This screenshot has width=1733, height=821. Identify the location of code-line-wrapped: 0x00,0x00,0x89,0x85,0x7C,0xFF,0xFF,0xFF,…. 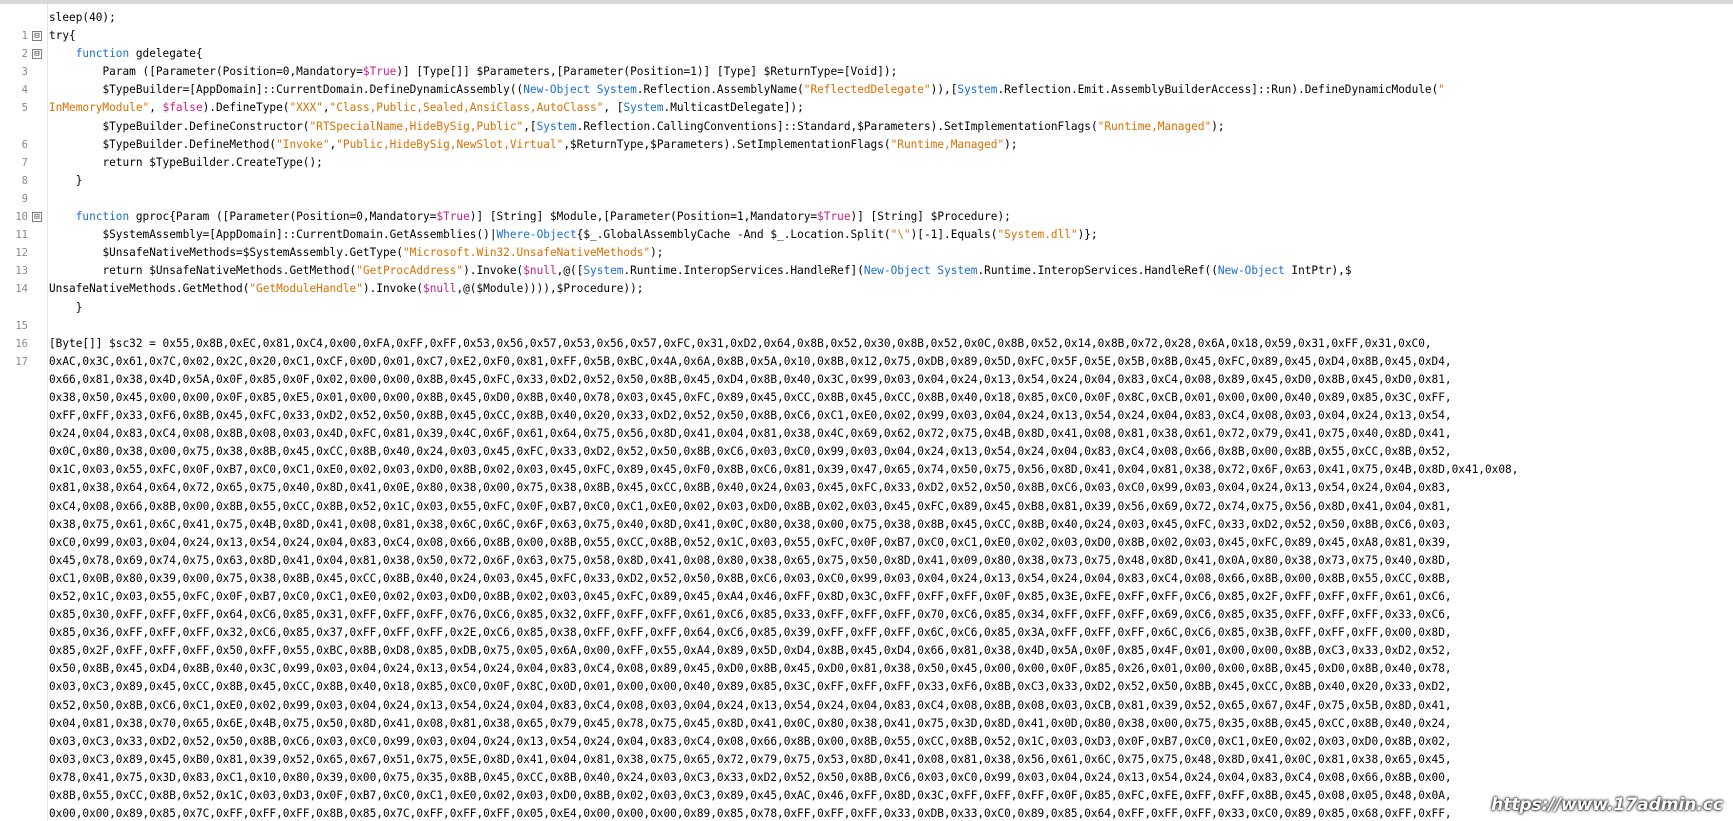
(866, 813).